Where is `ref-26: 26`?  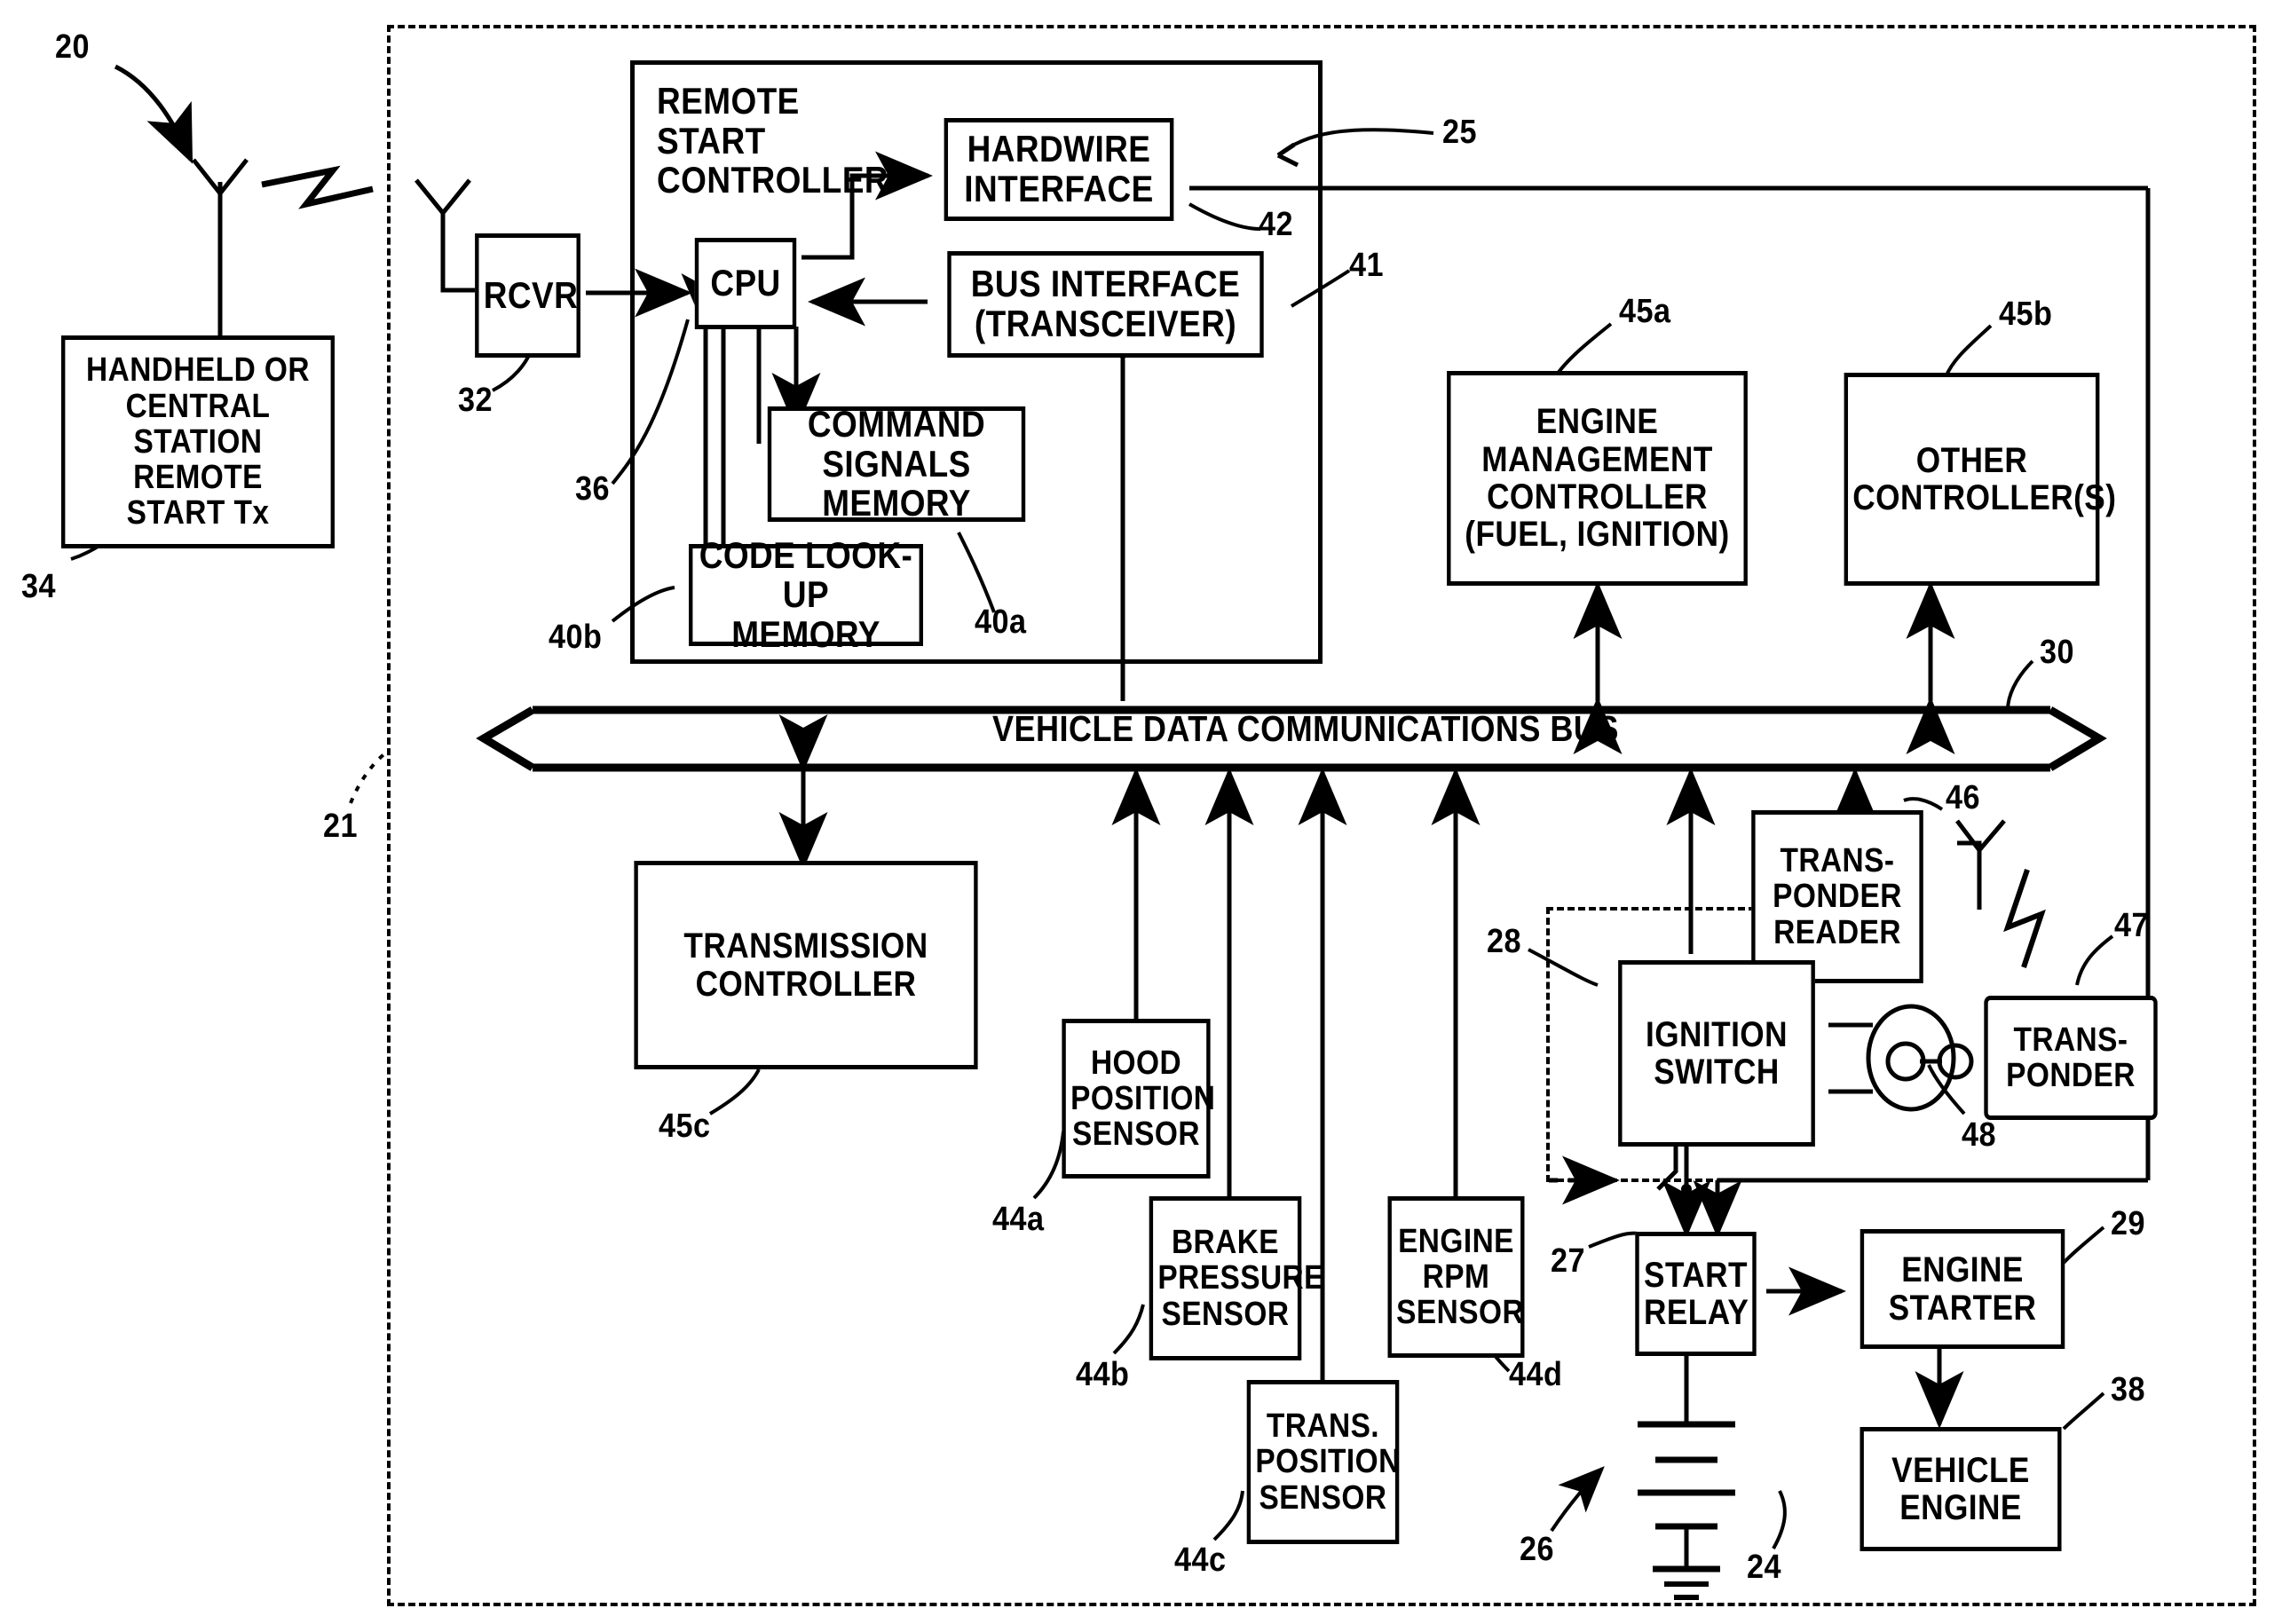 ref-26: 26 is located at coordinates (1537, 1550).